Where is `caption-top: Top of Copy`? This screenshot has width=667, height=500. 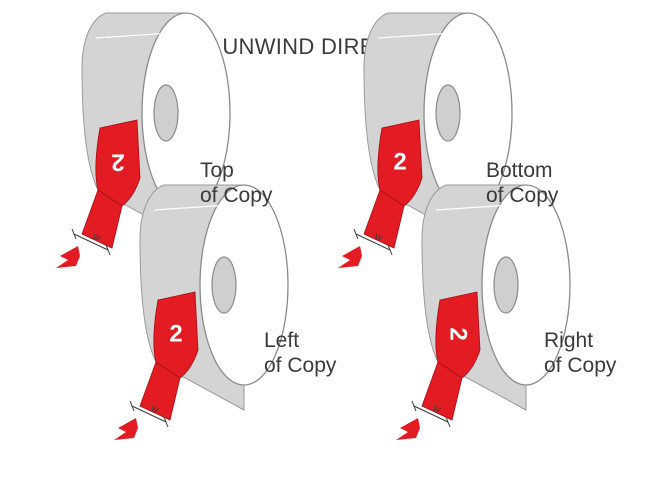
caption-top: Top of Copy is located at coordinates (236, 183).